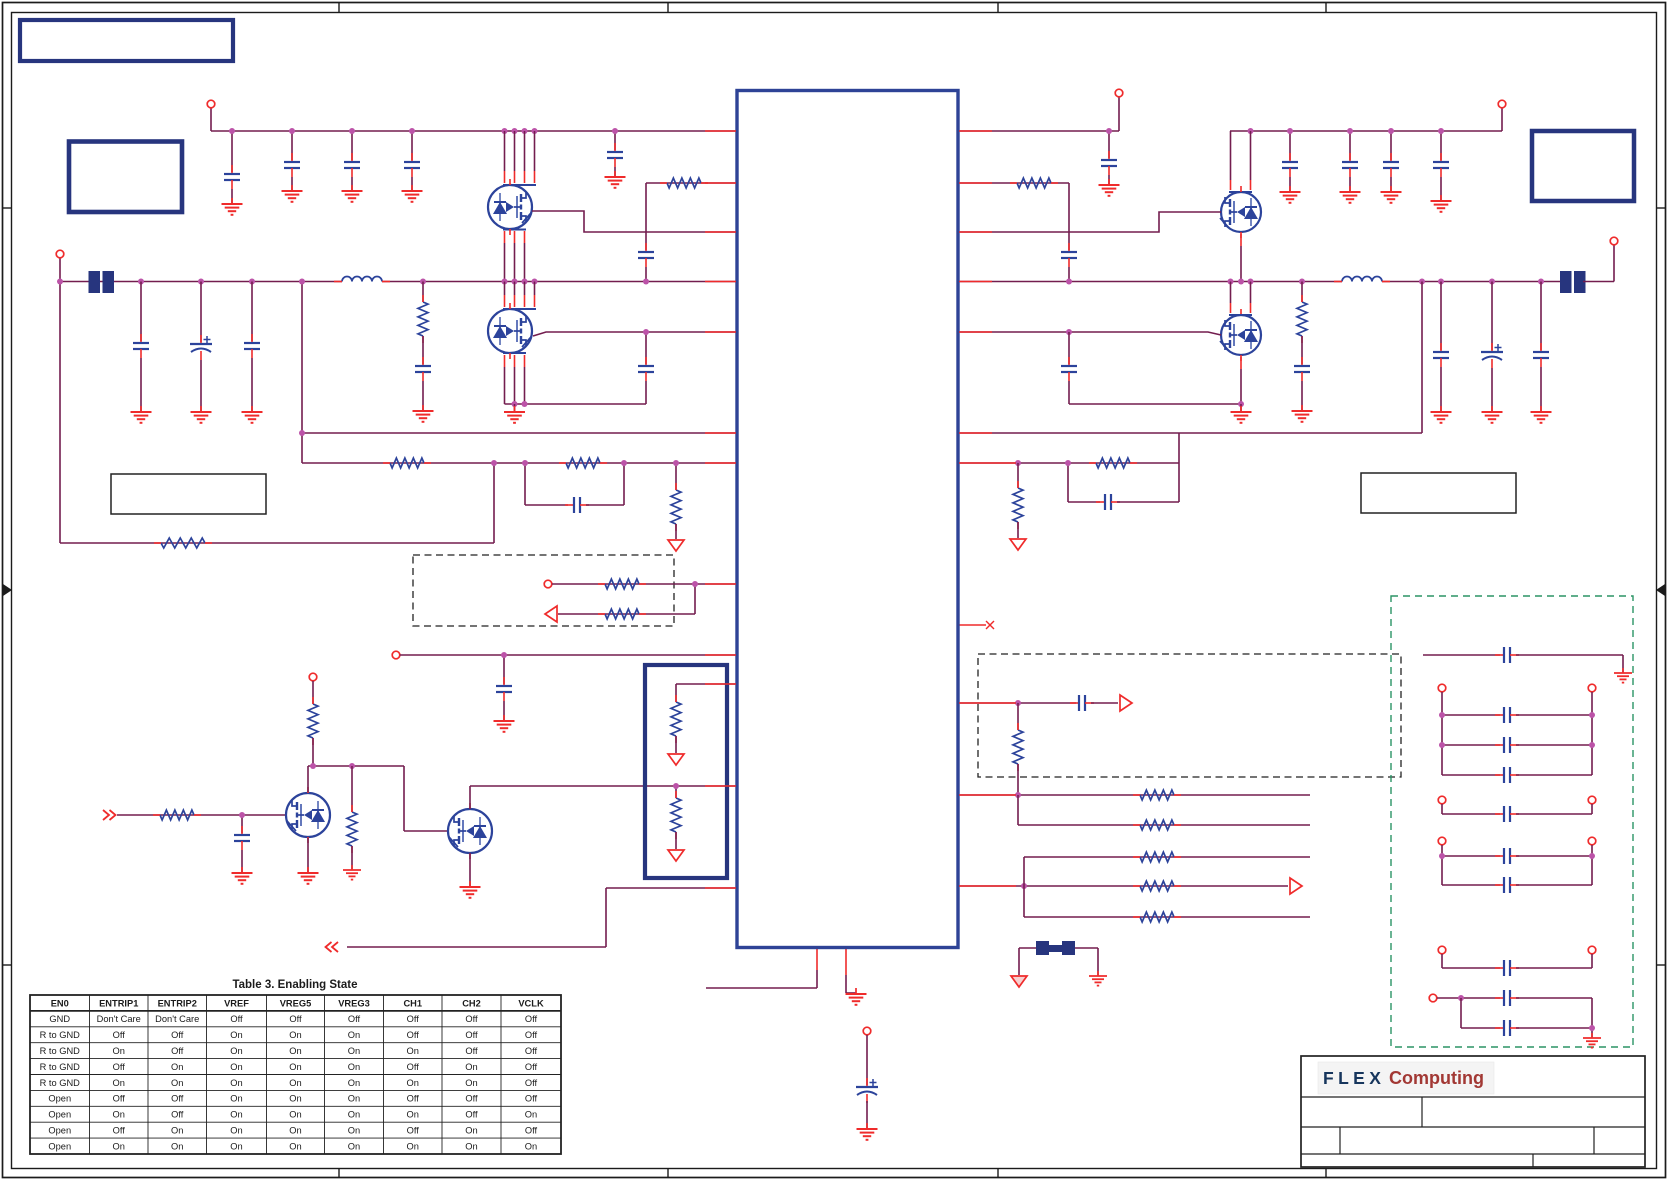 The height and width of the screenshot is (1180, 1668). What do you see at coordinates (177, 1003) in the screenshot?
I see `svg-text: ENTRIP2` at bounding box center [177, 1003].